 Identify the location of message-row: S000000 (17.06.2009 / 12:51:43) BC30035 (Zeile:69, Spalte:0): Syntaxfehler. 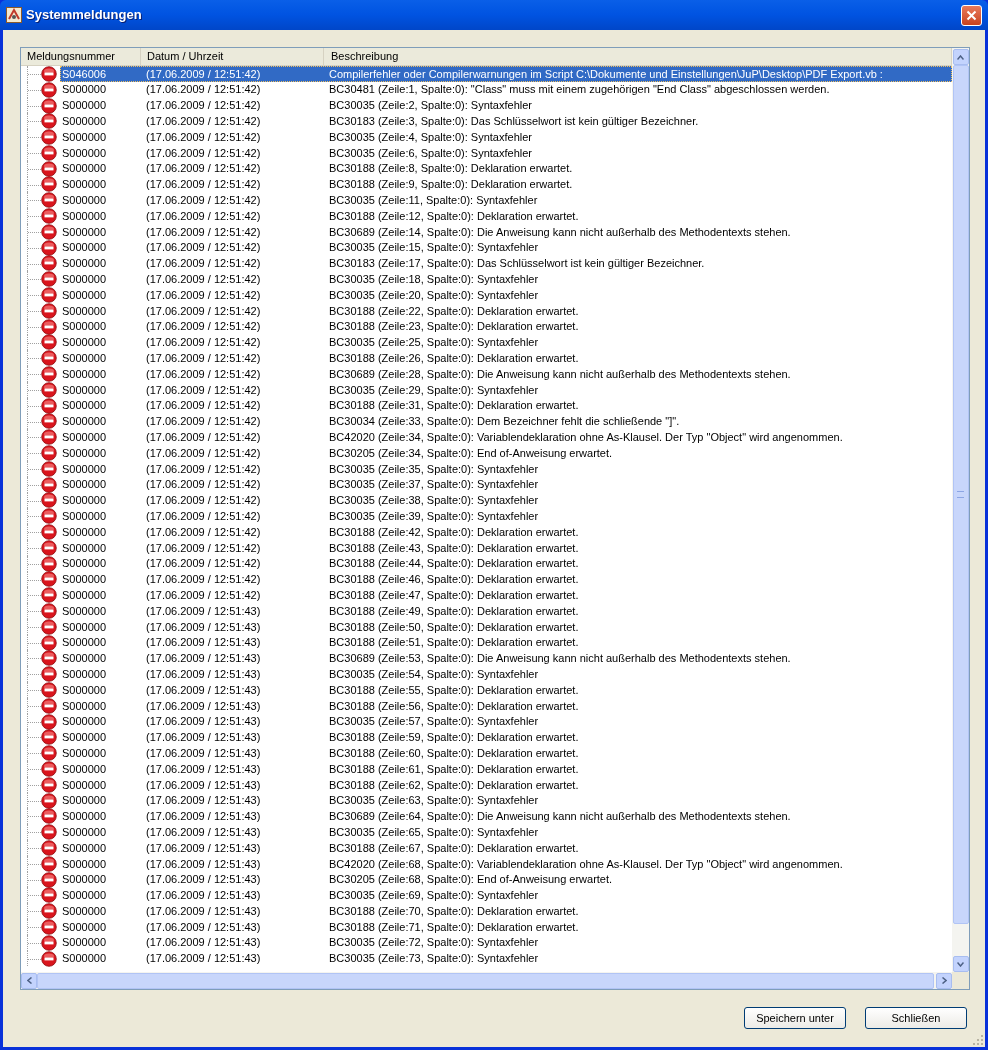
(506, 895).